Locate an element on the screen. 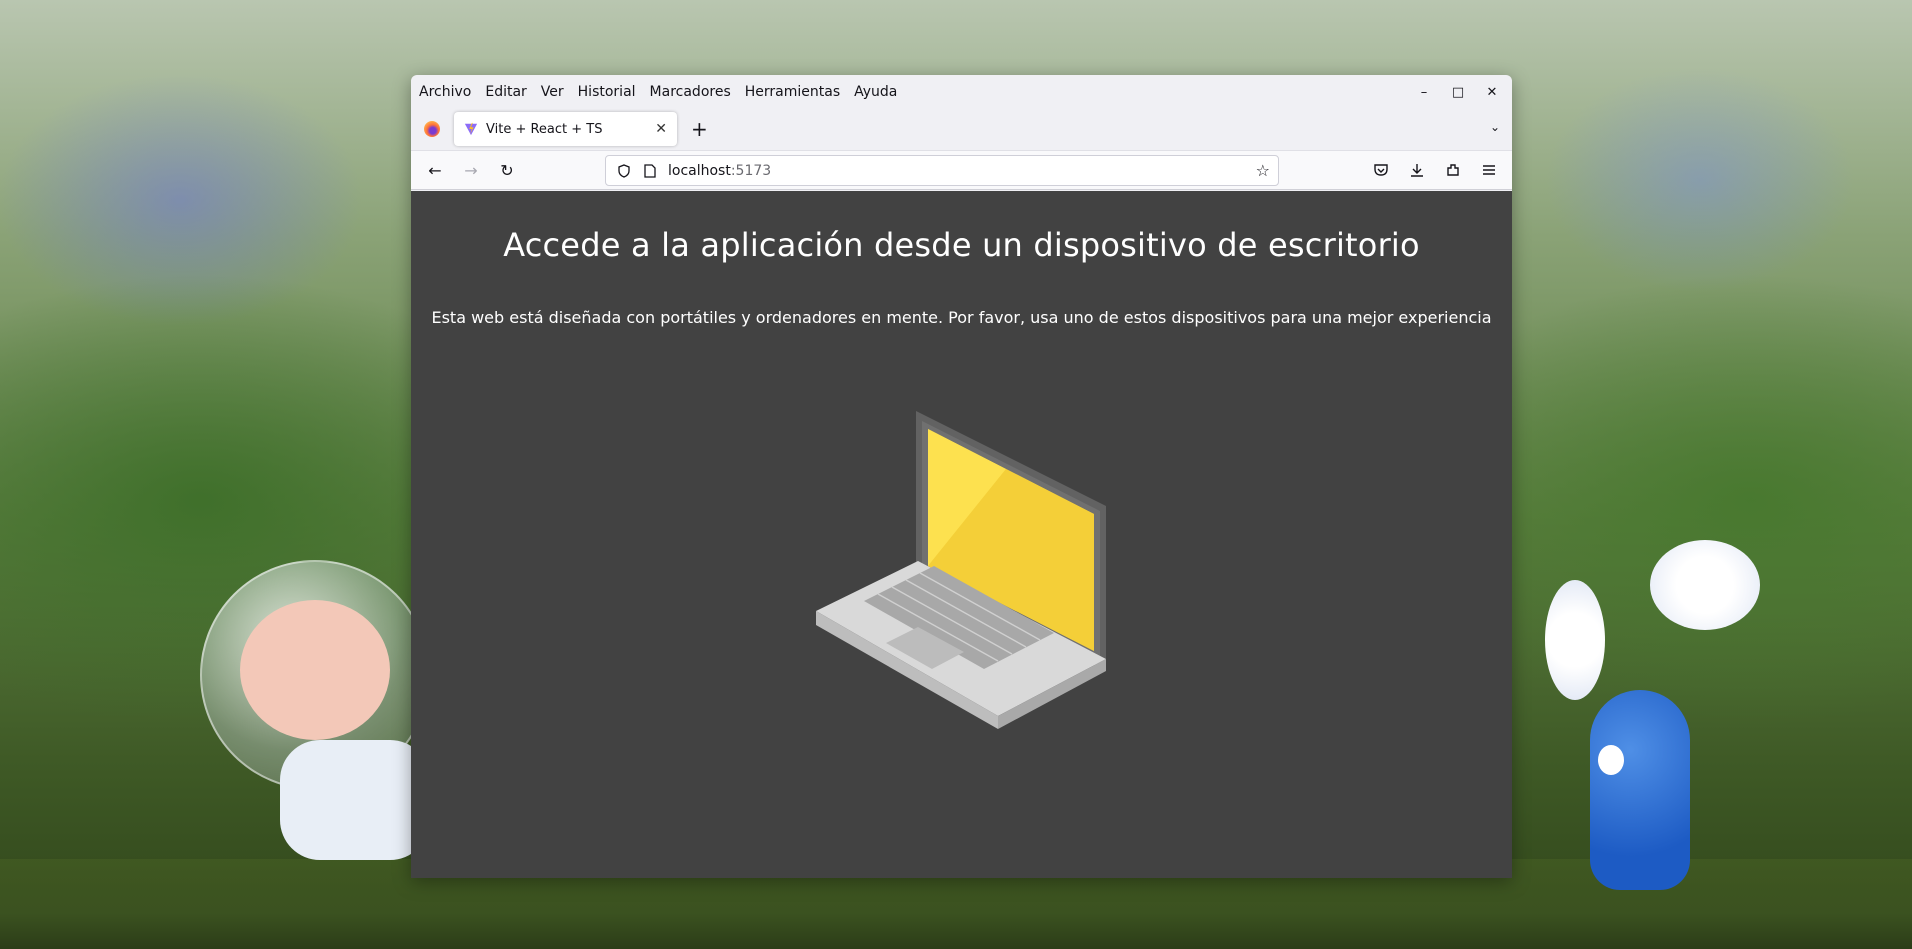  menu-ver: Ver is located at coordinates (552, 92).